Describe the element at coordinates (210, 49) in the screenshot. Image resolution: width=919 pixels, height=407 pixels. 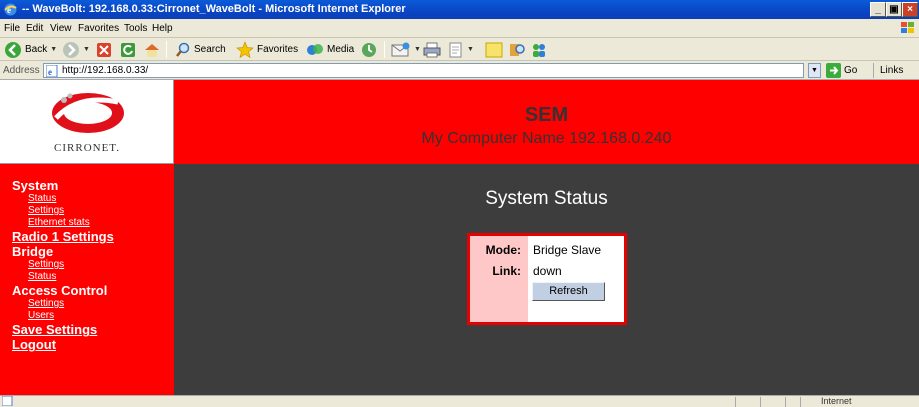
I see `search-label: Search` at that location.